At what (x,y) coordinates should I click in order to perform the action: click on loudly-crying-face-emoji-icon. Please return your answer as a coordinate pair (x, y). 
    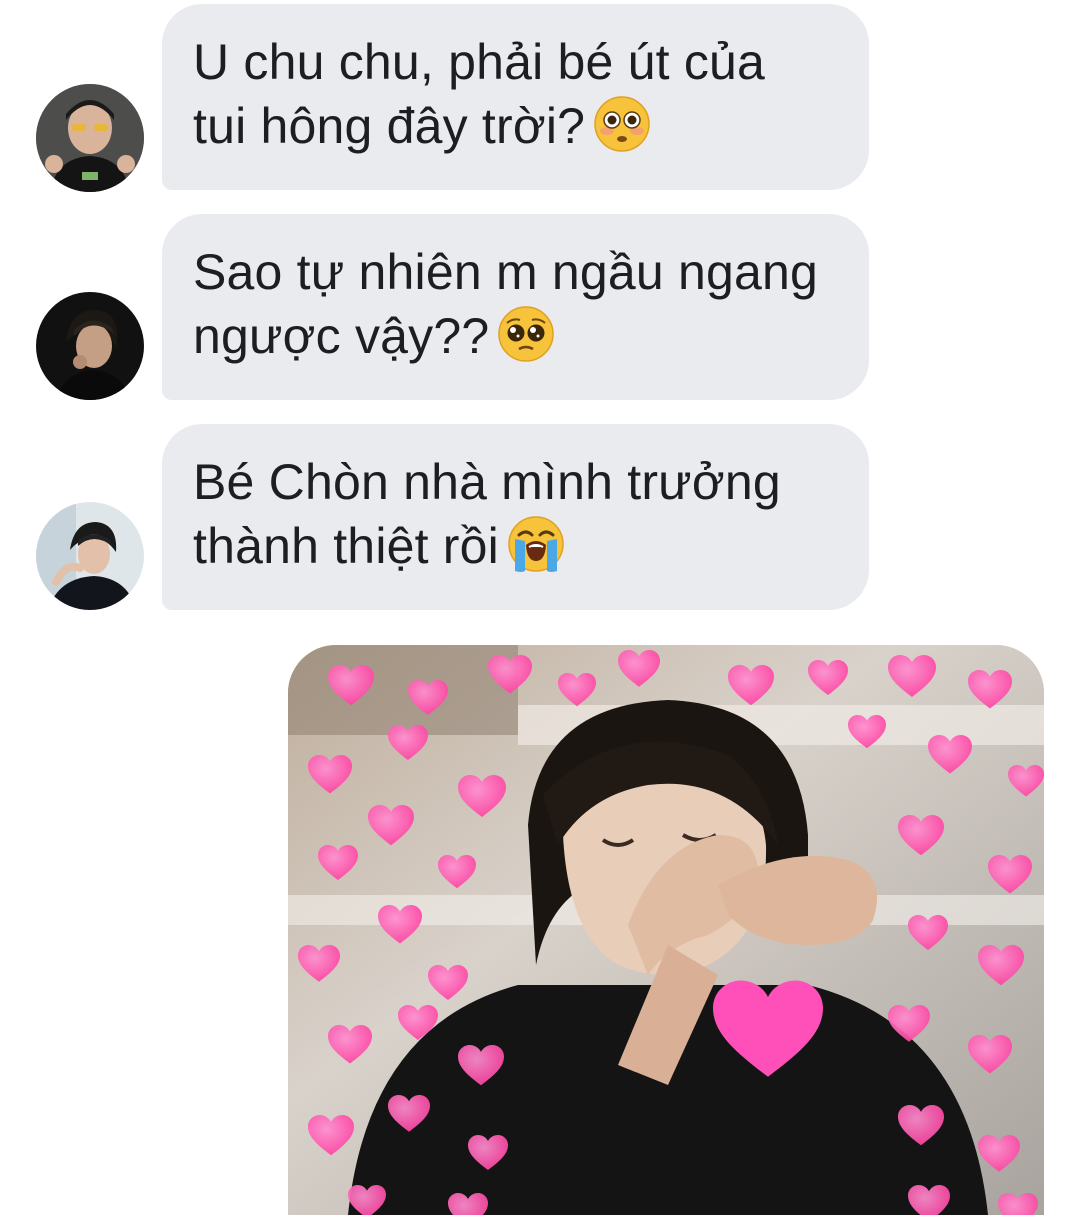
    Looking at the image, I should click on (536, 544).